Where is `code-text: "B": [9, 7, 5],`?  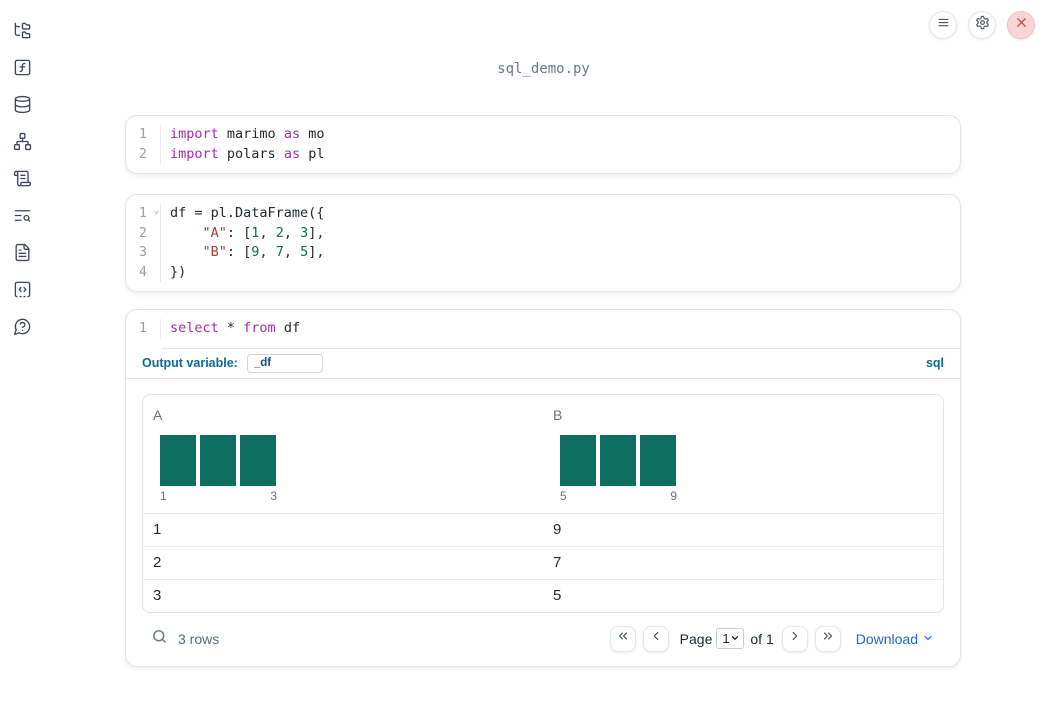 code-text: "B": [9, 7, 5], is located at coordinates (263, 252).